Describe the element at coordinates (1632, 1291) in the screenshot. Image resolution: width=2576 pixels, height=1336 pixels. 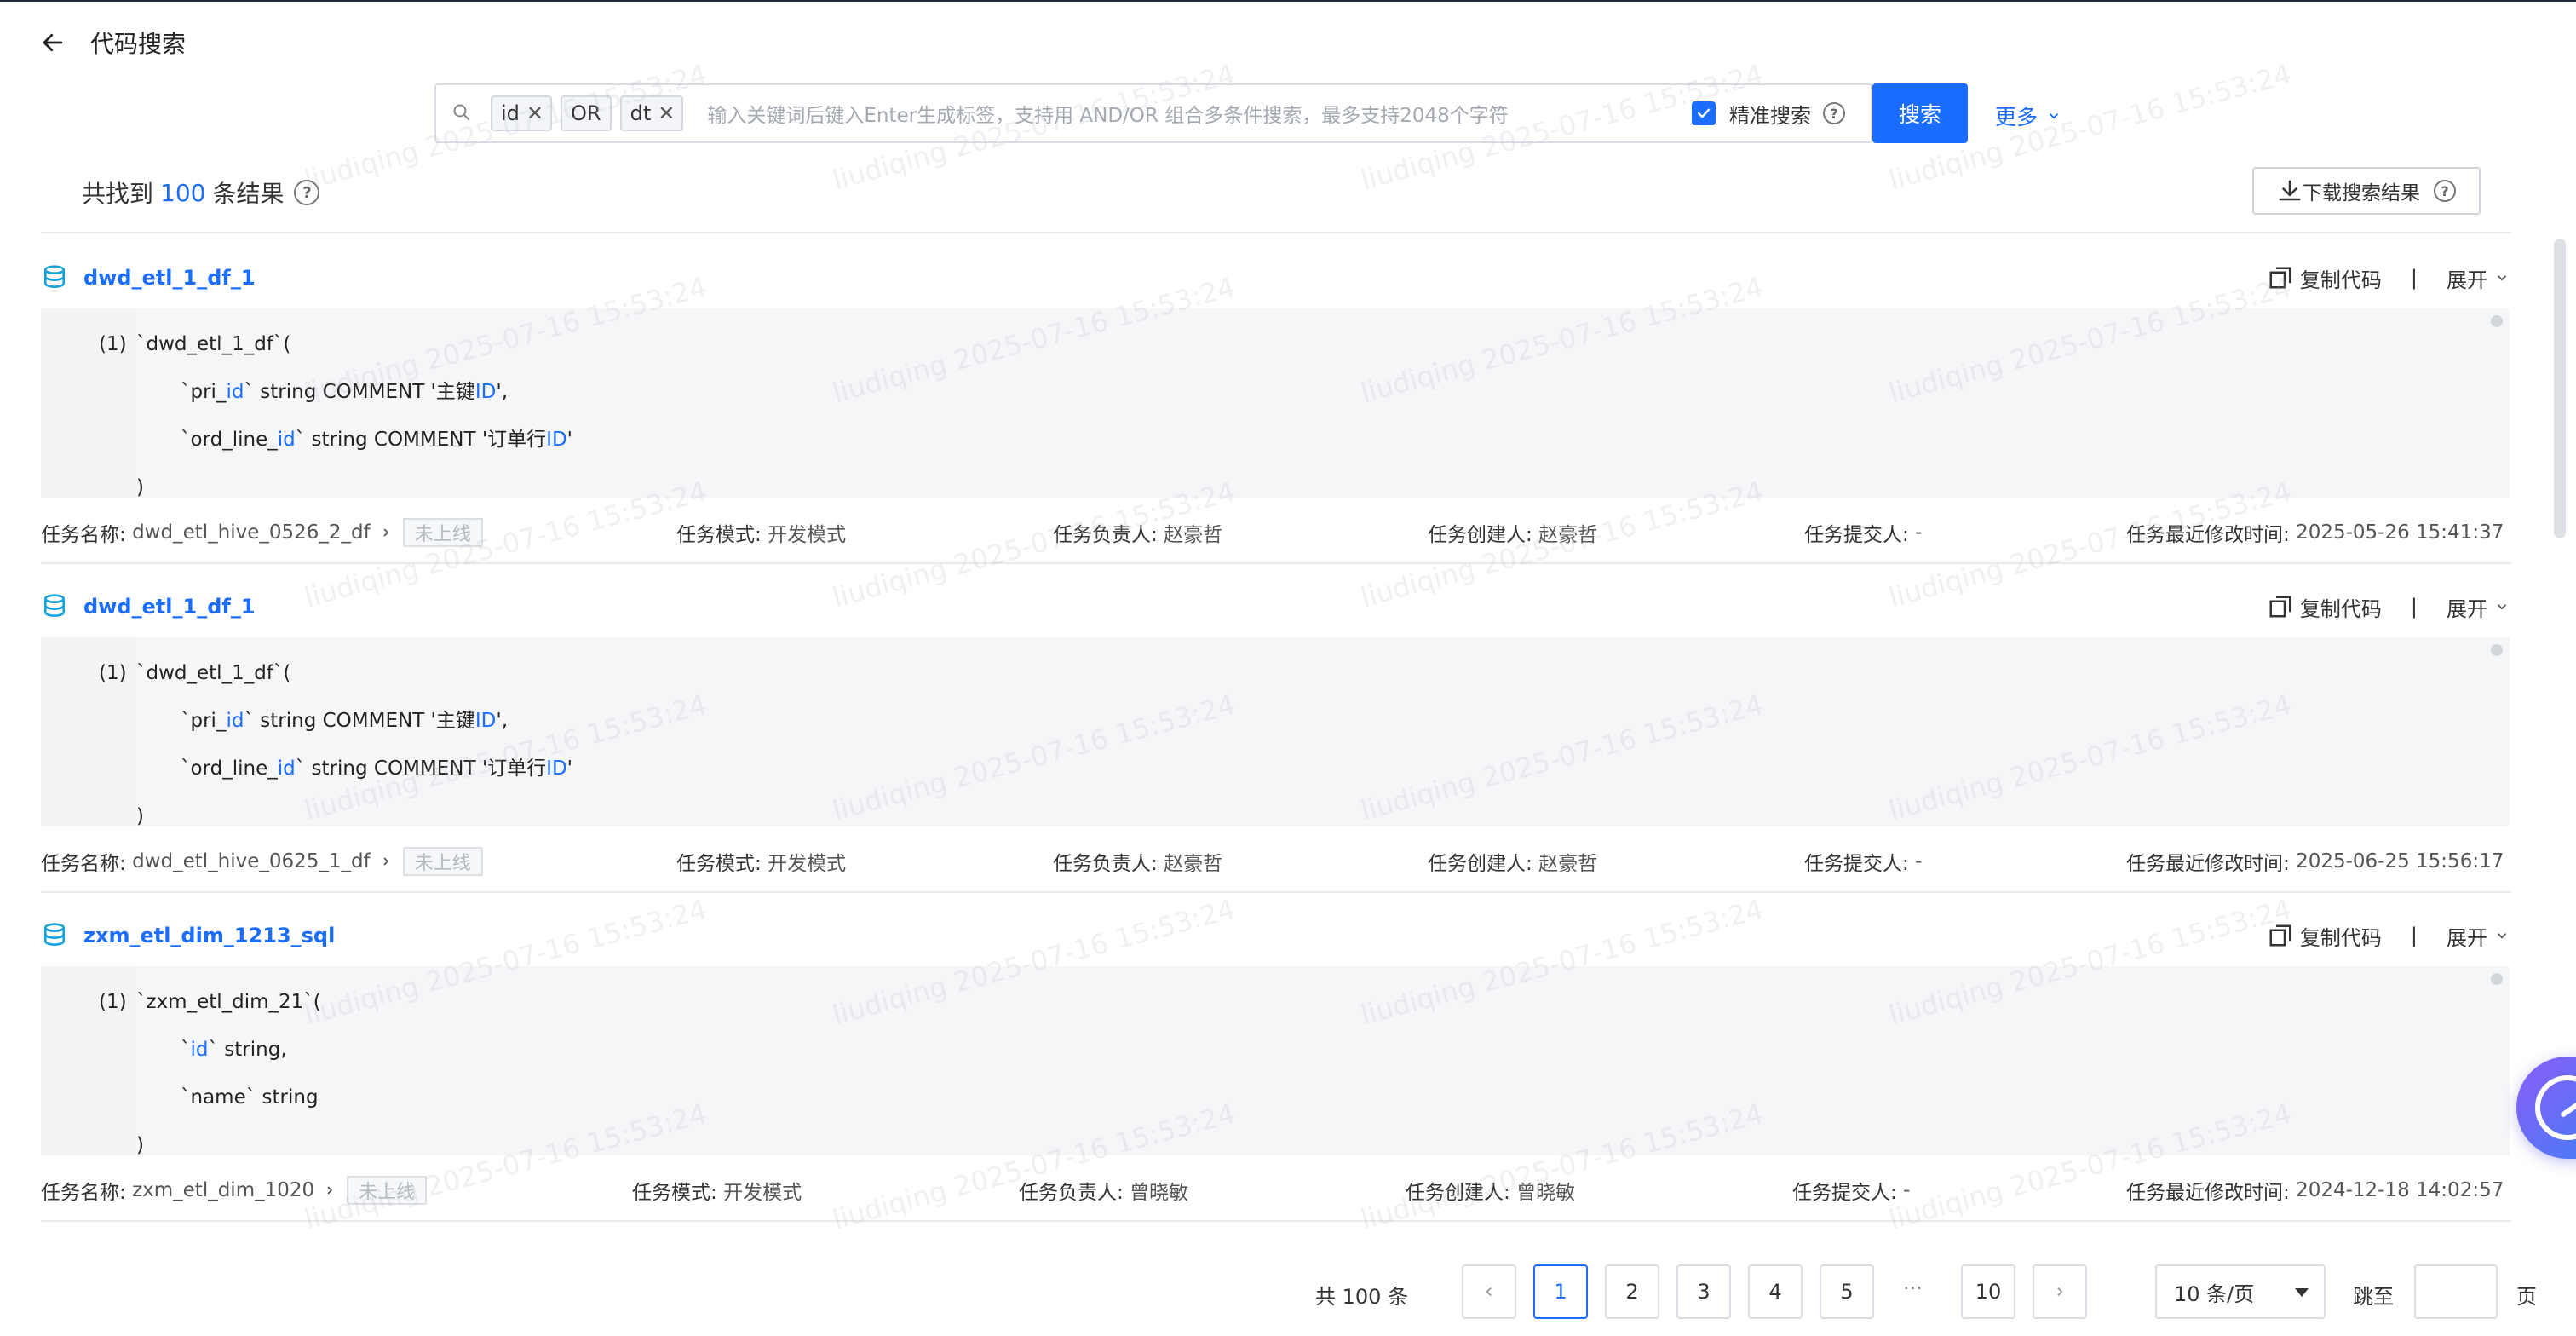
I see `page-button-2: 2` at that location.